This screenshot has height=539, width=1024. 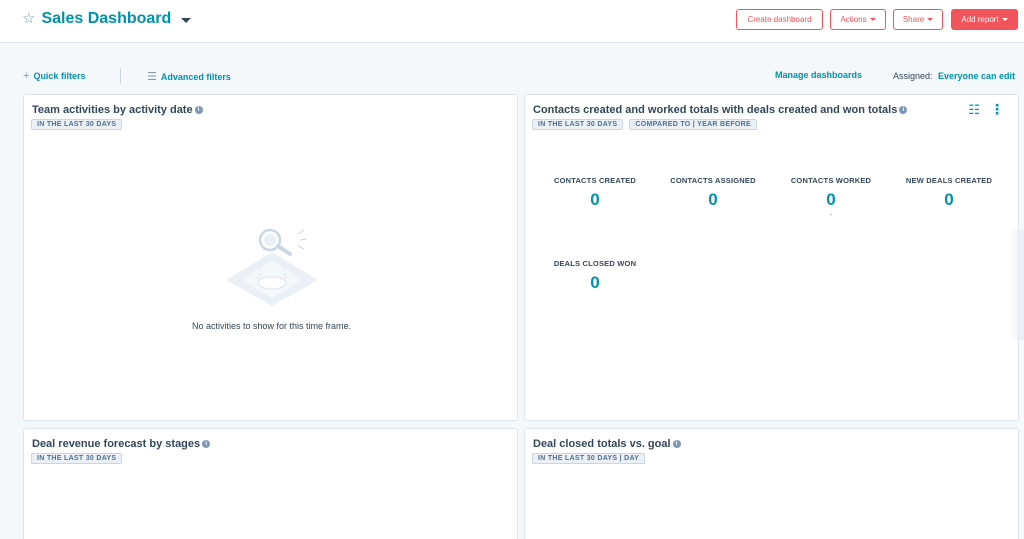 I want to click on metric-contacts-assigned: CONTACTS ASSIGNED 0, so click(x=713, y=192).